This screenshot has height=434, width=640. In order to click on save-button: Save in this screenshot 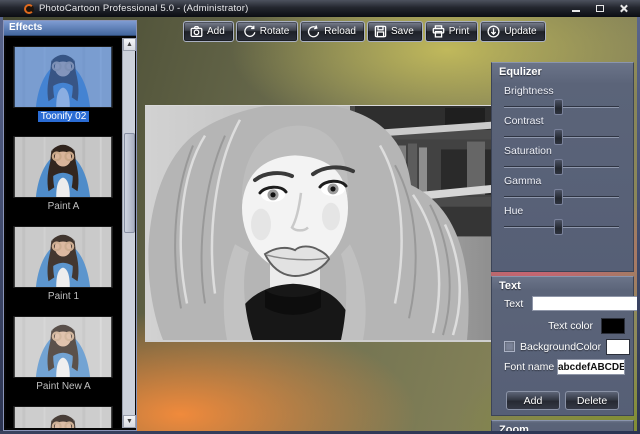, I will do `click(394, 31)`.